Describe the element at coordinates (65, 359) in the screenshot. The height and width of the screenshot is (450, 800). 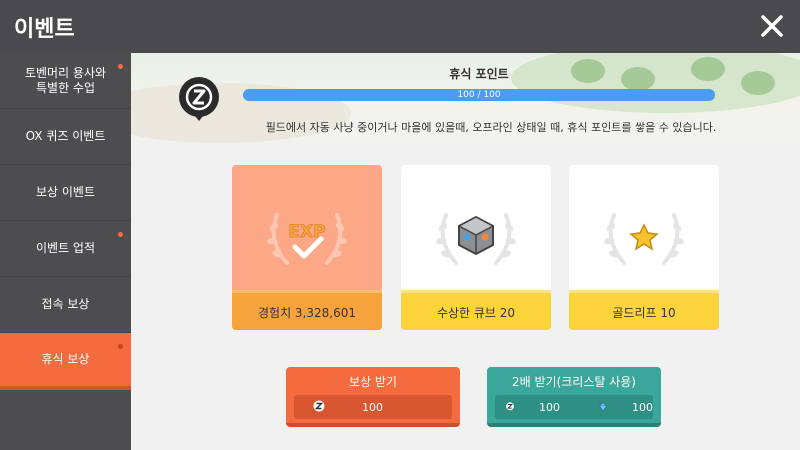
I see `sidebar-item-label: 휴식 보상` at that location.